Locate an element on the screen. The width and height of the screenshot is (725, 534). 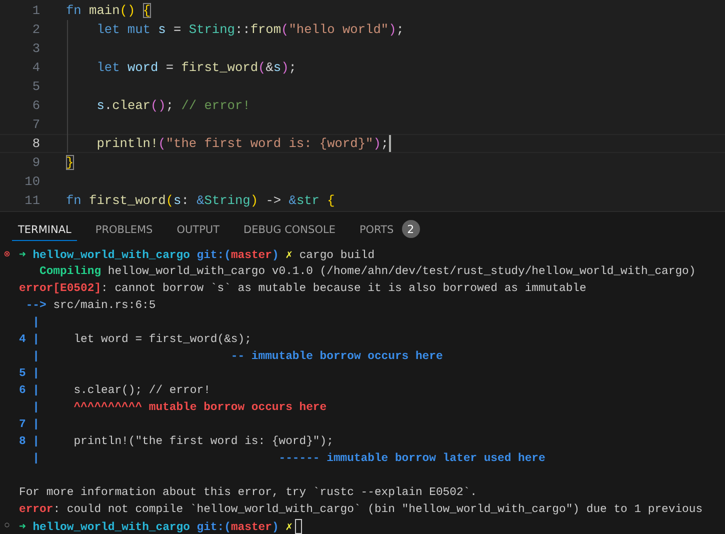
terminal-line: error[E0502]: cannot borrow `s` as mutable because it is also borrowed as immutable is located at coordinates (302, 288).